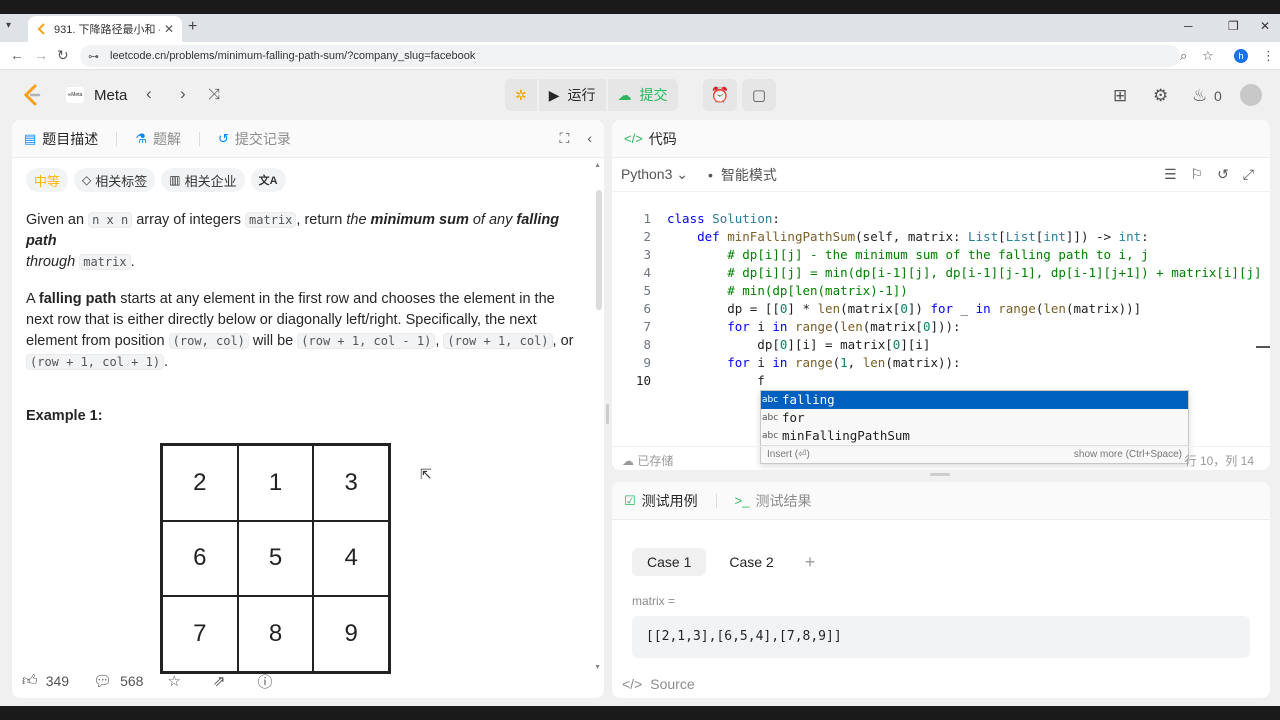  Describe the element at coordinates (351, 483) in the screenshot. I see `matrix-cell: 3` at that location.